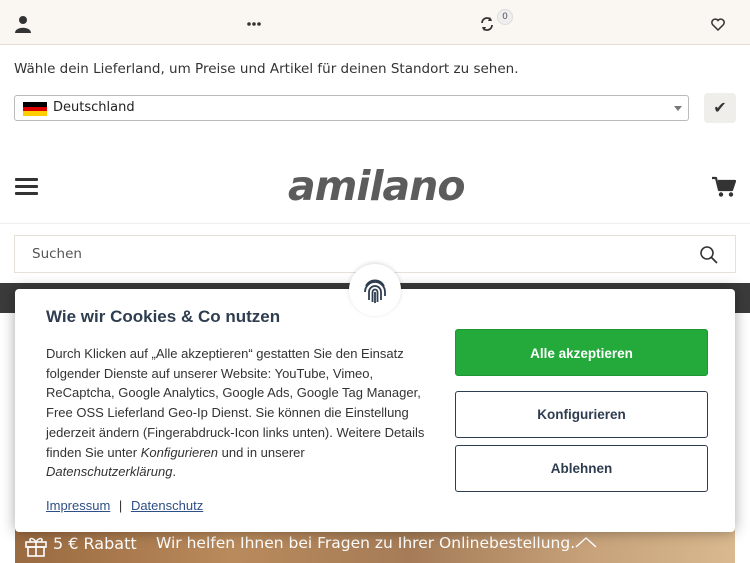 The image size is (750, 563). I want to click on confirm-country-button: ✔, so click(720, 108).